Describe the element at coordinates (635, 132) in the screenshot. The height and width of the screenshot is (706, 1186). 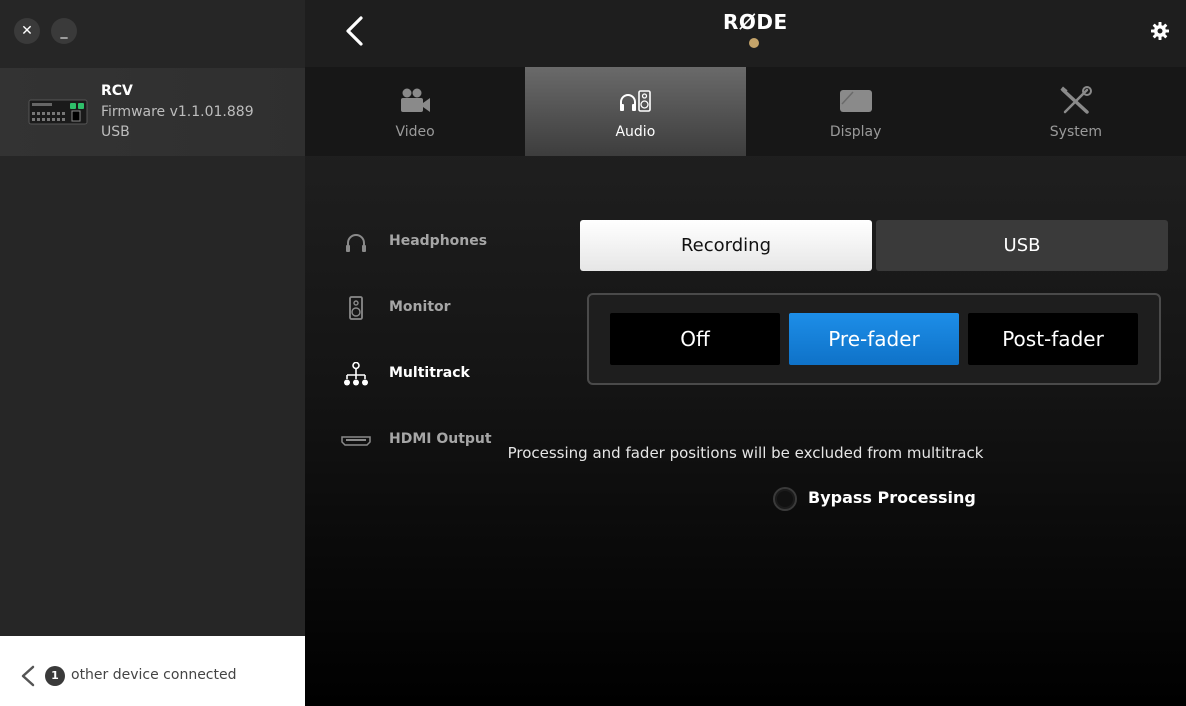
I see `tab-audio-label: Audio` at that location.